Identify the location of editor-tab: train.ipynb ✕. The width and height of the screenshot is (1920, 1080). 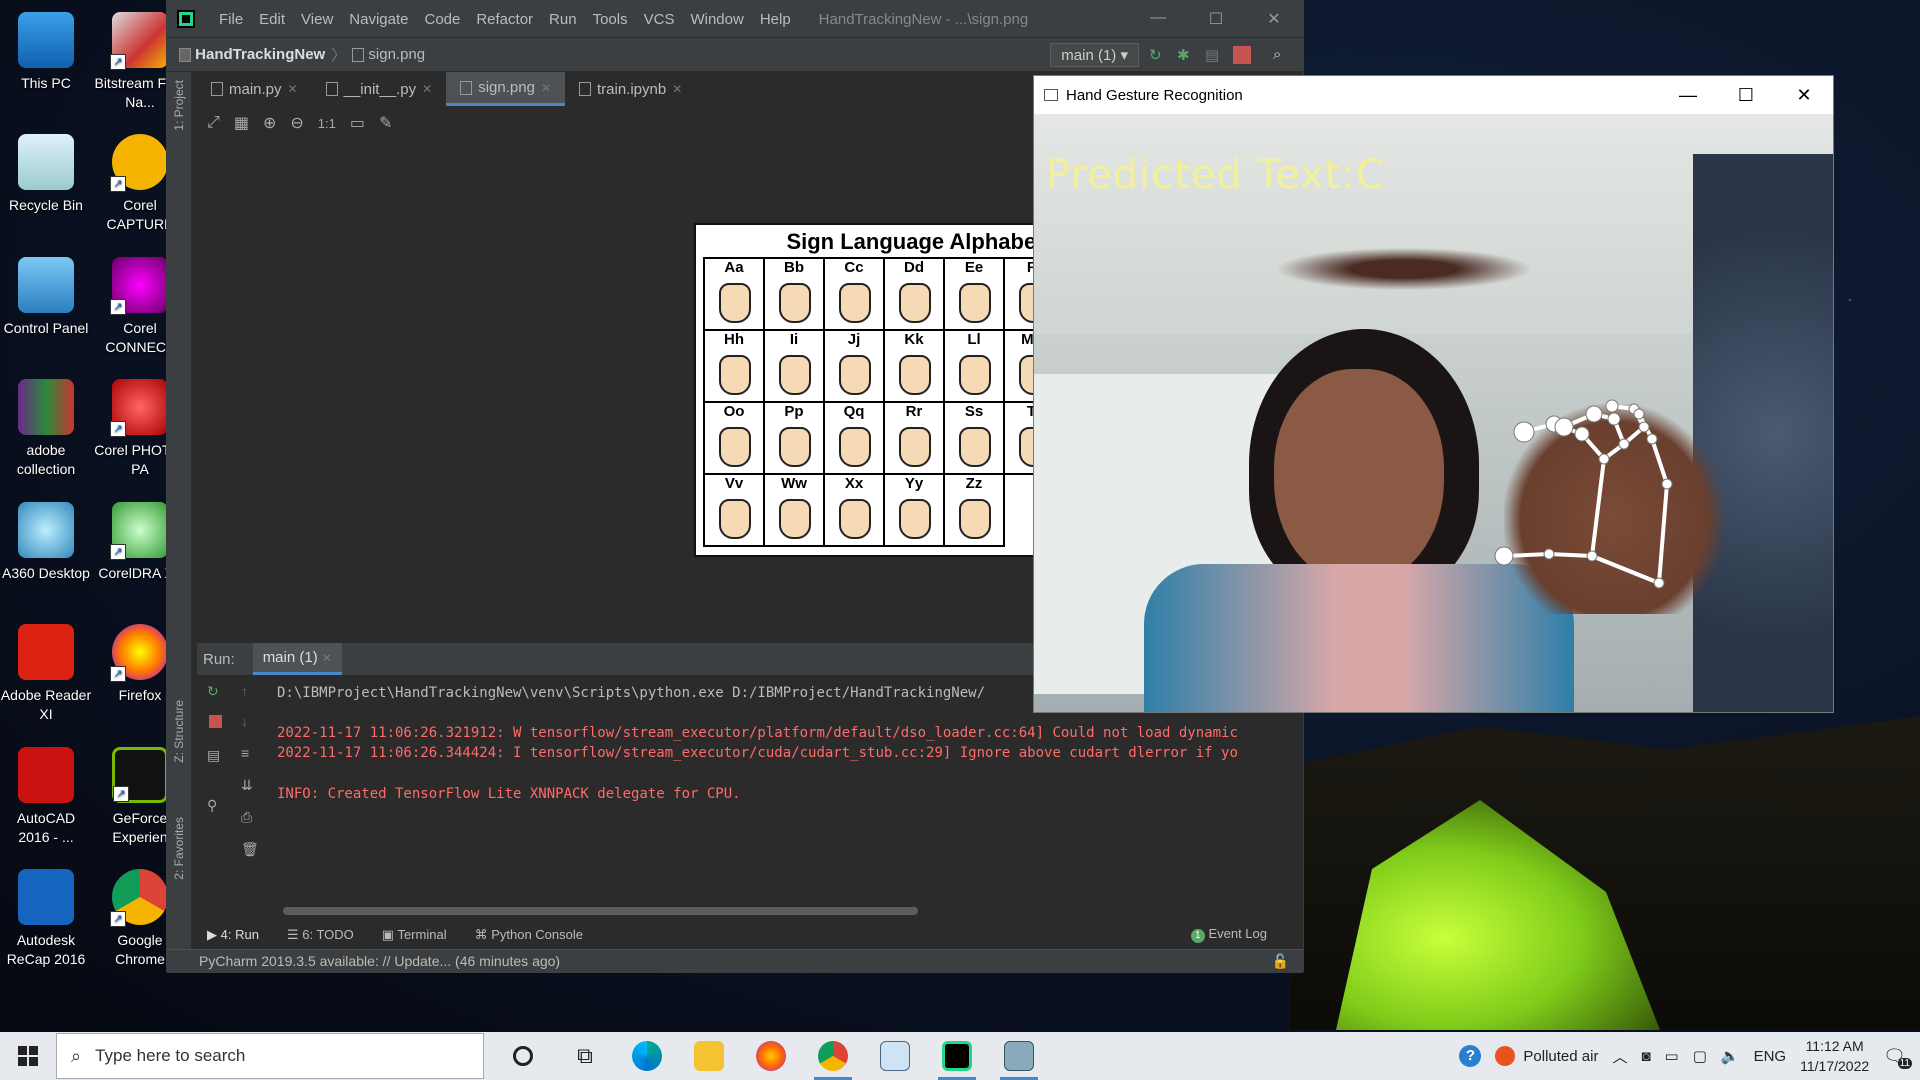
(630, 89).